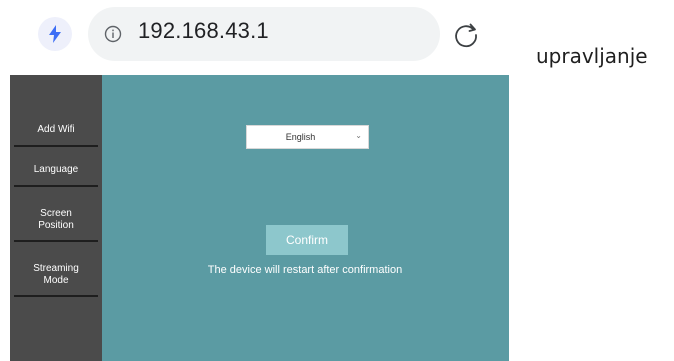  I want to click on sidebar-item-add-wifi: Add Wifi, so click(56, 131).